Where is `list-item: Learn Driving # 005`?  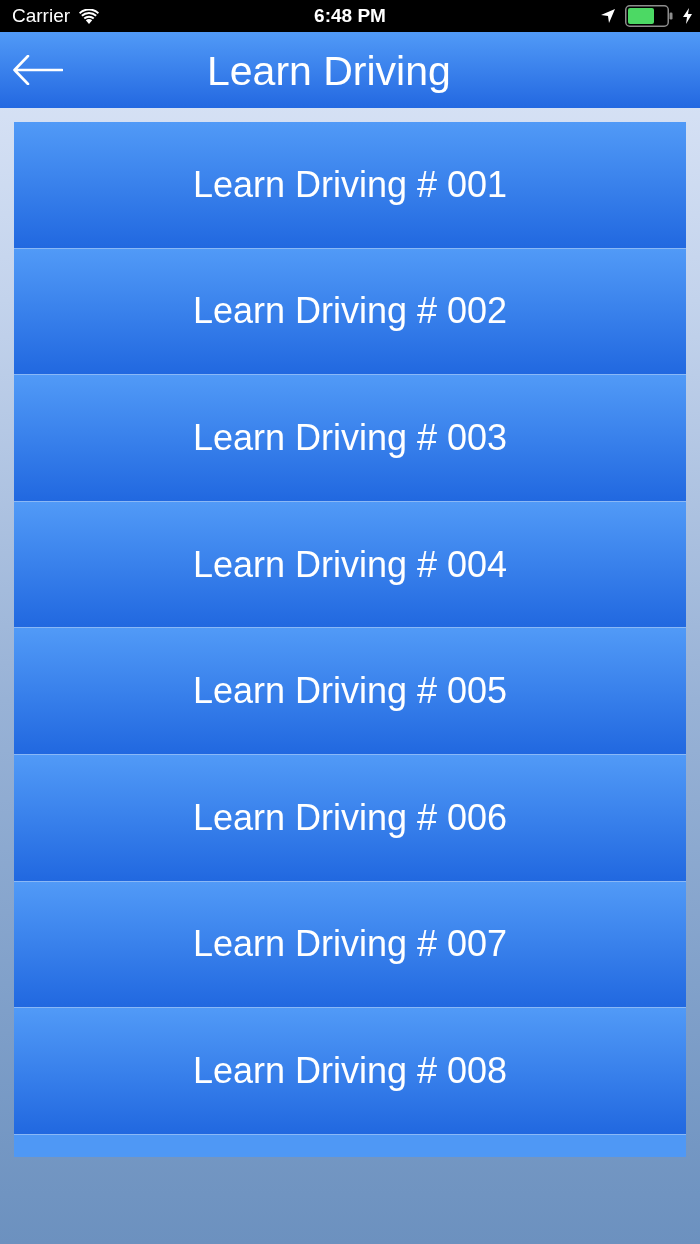
list-item: Learn Driving # 005 is located at coordinates (350, 691).